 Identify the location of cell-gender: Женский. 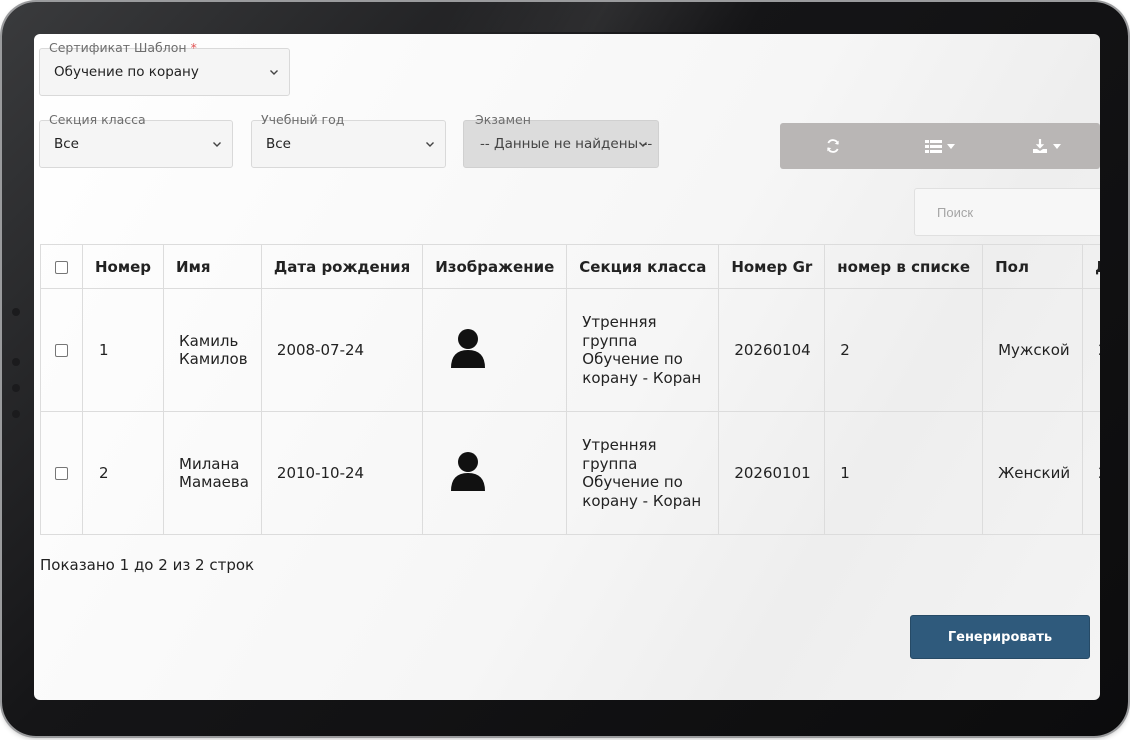
(1033, 473).